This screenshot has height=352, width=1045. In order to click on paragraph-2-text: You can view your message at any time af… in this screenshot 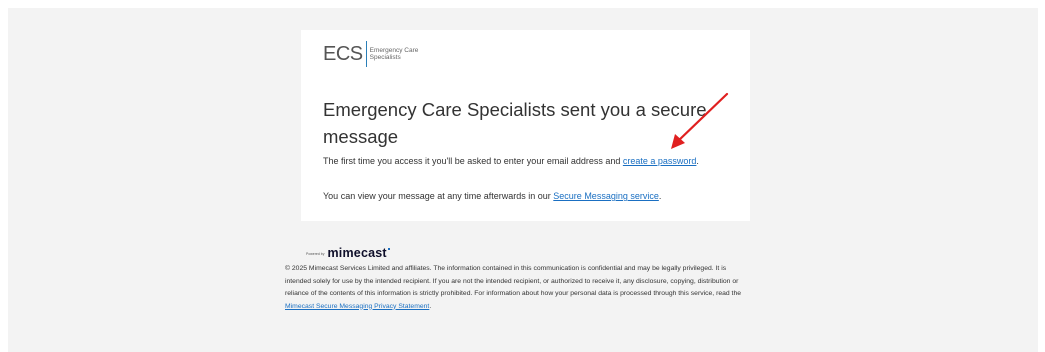, I will do `click(438, 196)`.